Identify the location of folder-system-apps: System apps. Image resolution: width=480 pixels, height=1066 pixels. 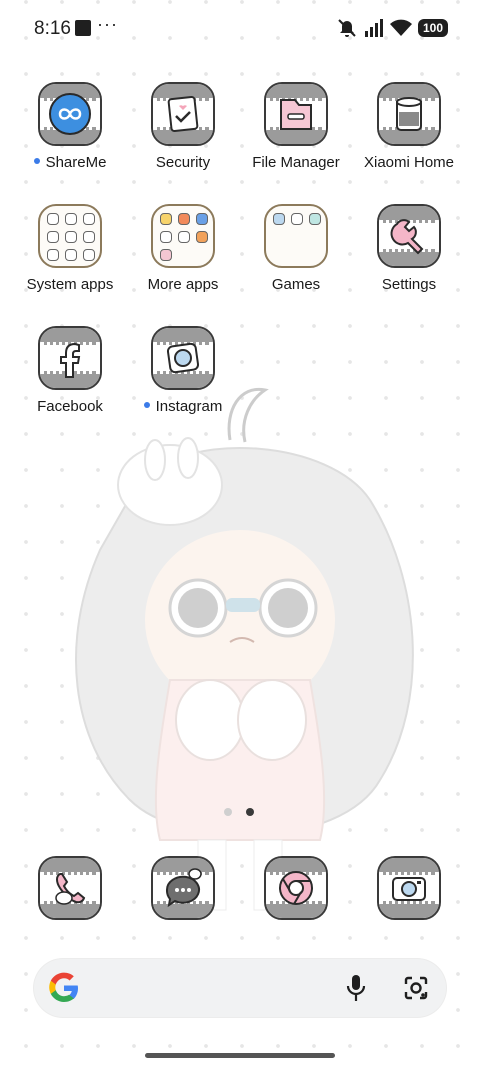
(70, 248).